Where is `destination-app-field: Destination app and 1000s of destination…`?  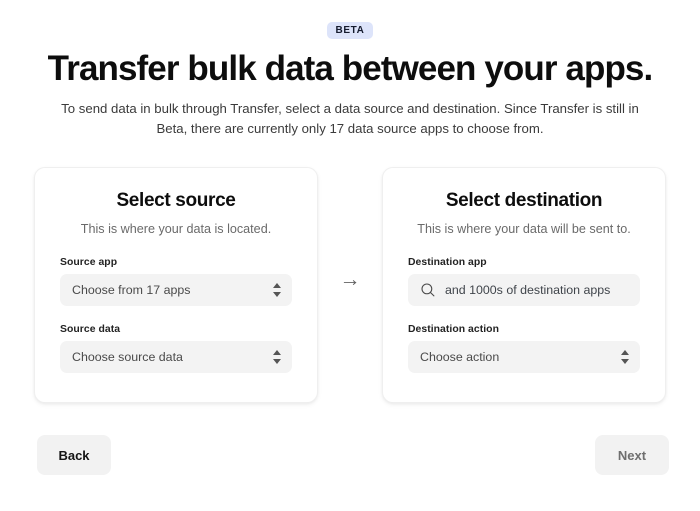
destination-app-field: Destination app and 1000s of destination… is located at coordinates (524, 281).